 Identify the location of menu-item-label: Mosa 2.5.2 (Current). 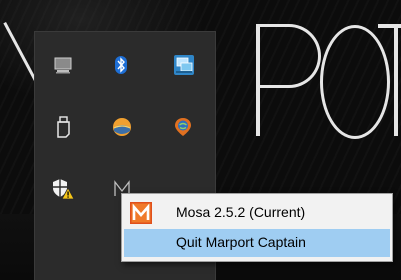
(241, 212).